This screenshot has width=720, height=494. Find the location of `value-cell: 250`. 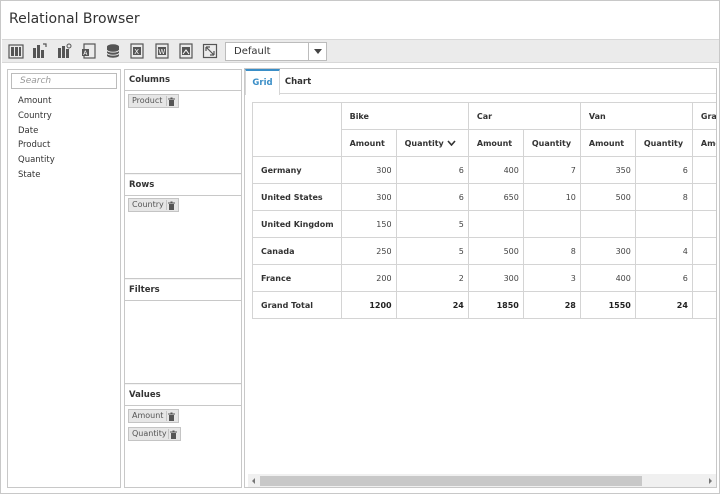

value-cell: 250 is located at coordinates (368, 251).